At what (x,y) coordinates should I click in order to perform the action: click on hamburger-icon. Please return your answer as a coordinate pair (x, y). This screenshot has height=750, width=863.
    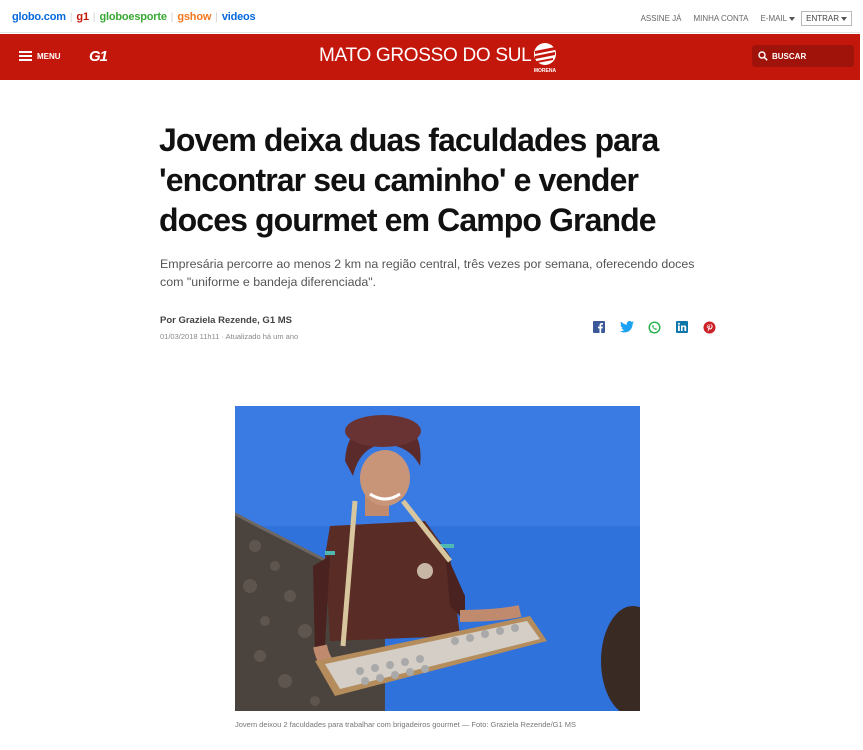
    Looking at the image, I should click on (25, 56).